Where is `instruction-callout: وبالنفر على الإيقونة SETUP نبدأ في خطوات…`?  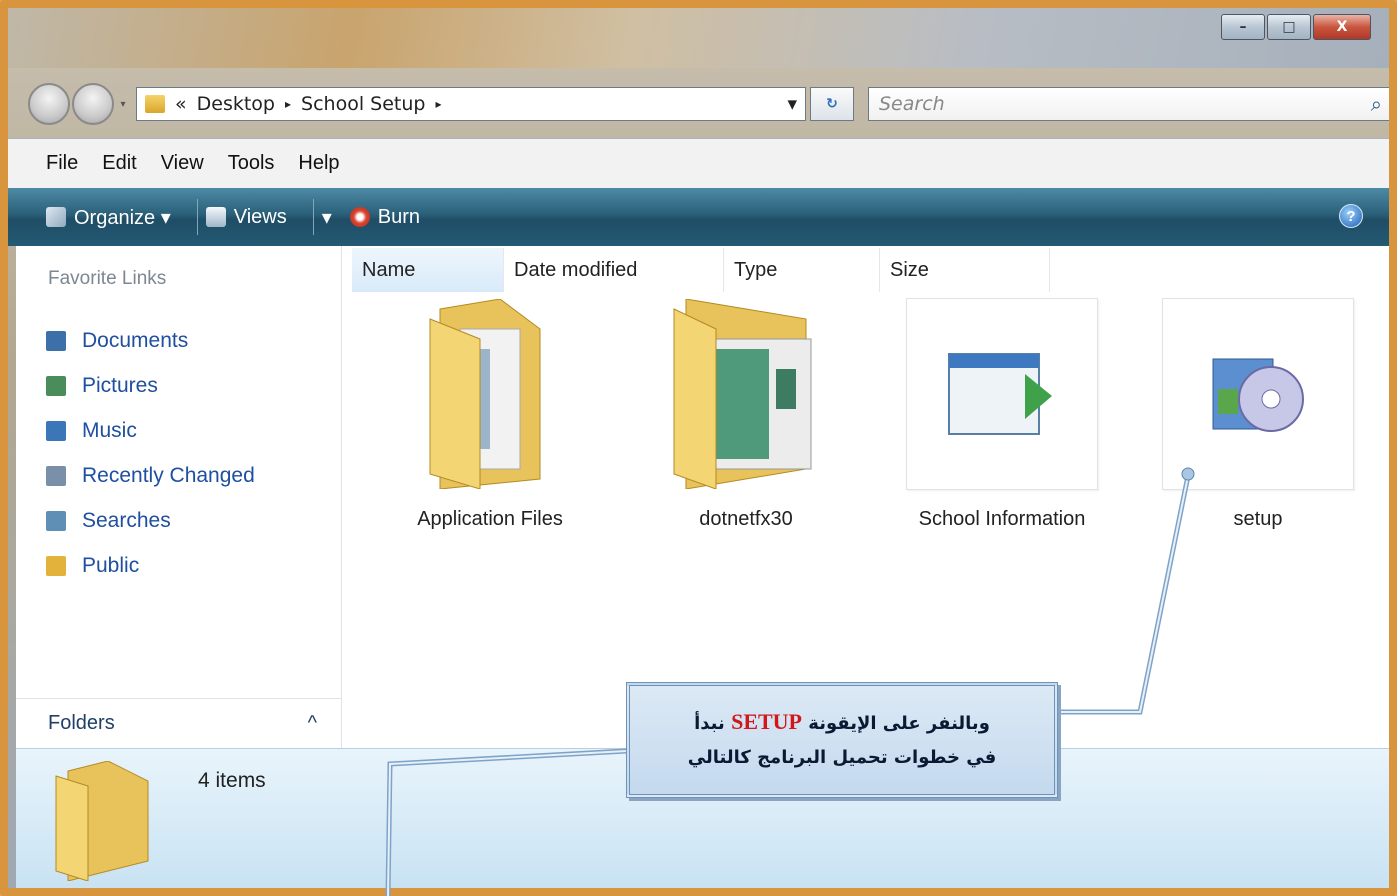 instruction-callout: وبالنفر على الإيقونة SETUP نبدأ في خطوات… is located at coordinates (842, 740).